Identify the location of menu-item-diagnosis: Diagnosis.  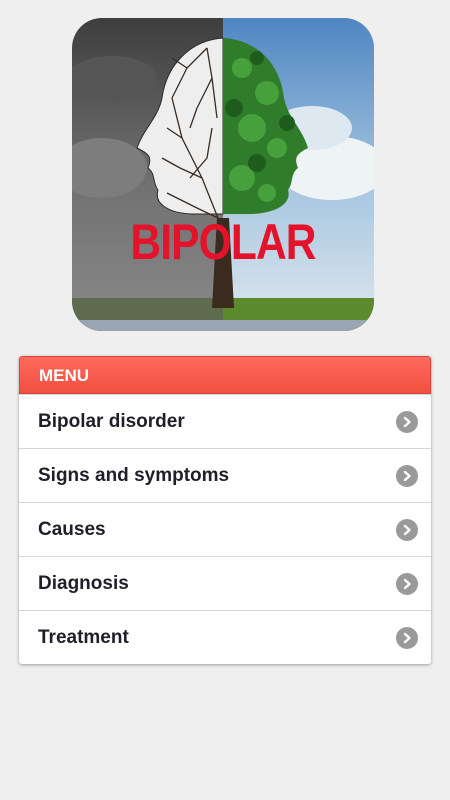
(225, 583).